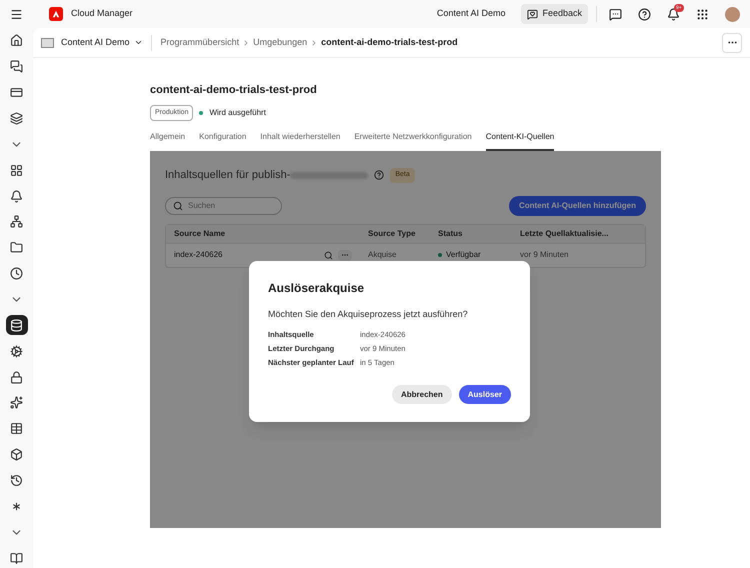 Image resolution: width=750 pixels, height=568 pixels. I want to click on tab: Inhalt wiederherstellen, so click(300, 140).